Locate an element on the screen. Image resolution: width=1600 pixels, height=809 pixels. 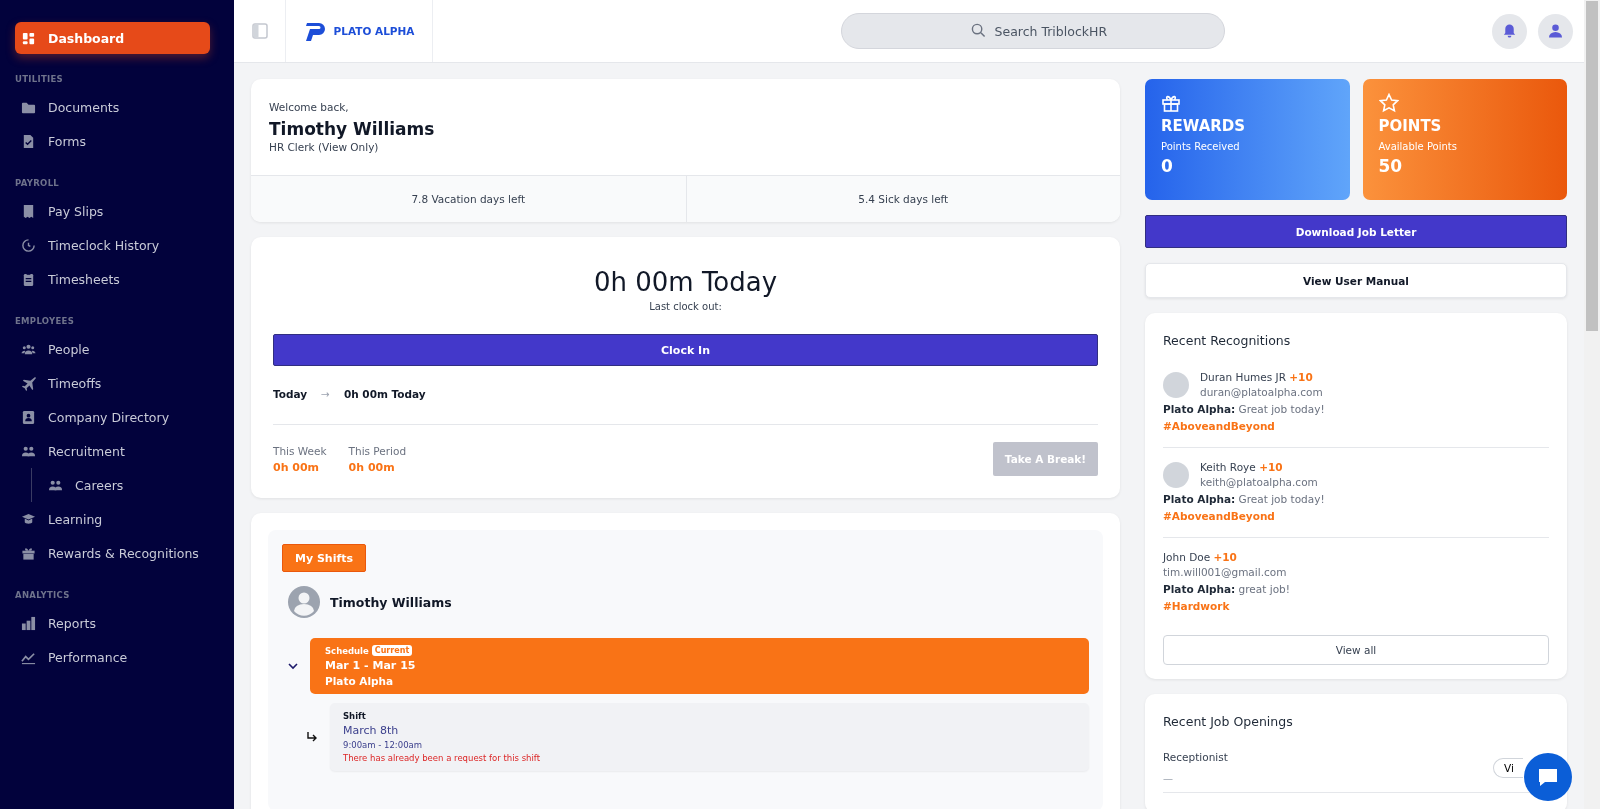
logo-text: PLATO ALPHA is located at coordinates (374, 31).